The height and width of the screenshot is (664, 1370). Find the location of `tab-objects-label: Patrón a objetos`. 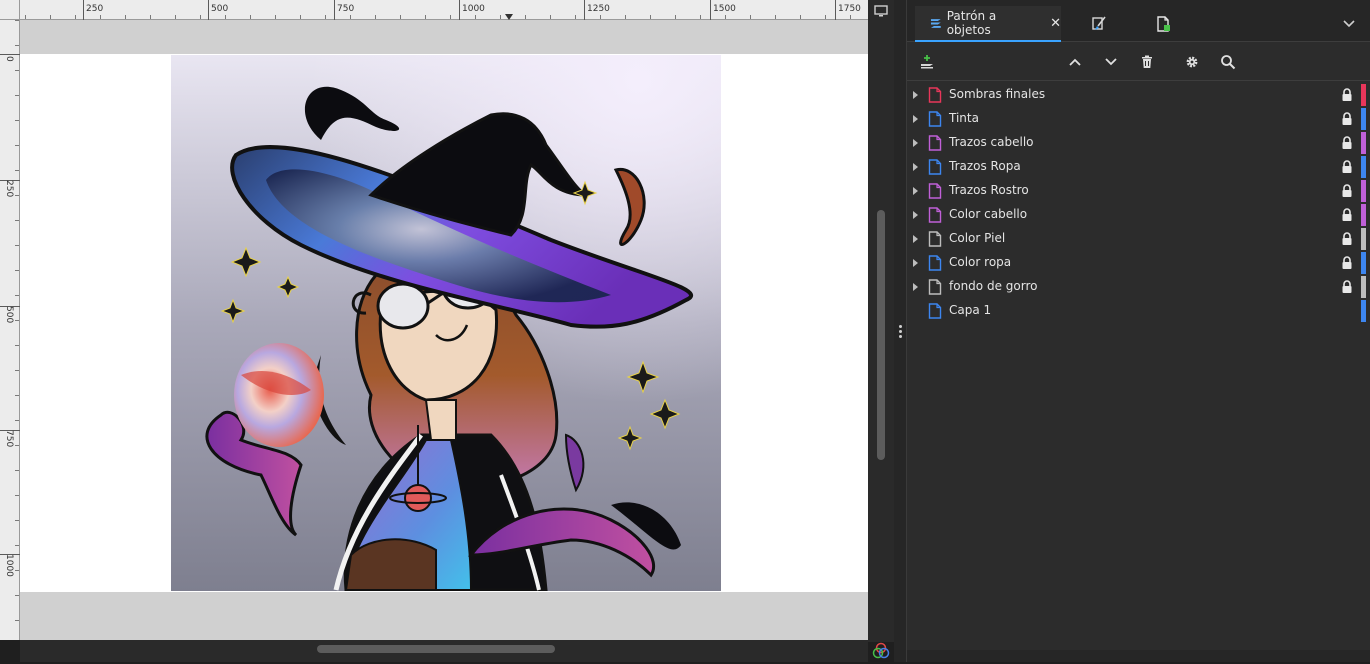

tab-objects-label: Patrón a objetos is located at coordinates (971, 23).